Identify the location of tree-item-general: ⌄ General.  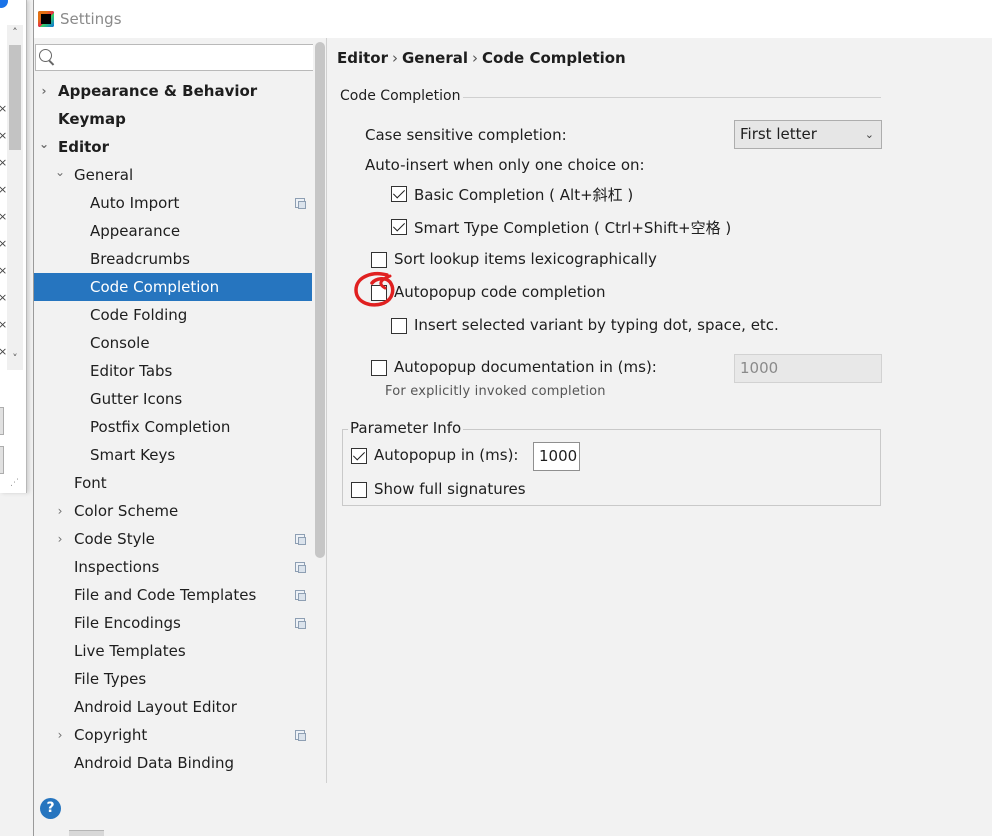
(173, 175).